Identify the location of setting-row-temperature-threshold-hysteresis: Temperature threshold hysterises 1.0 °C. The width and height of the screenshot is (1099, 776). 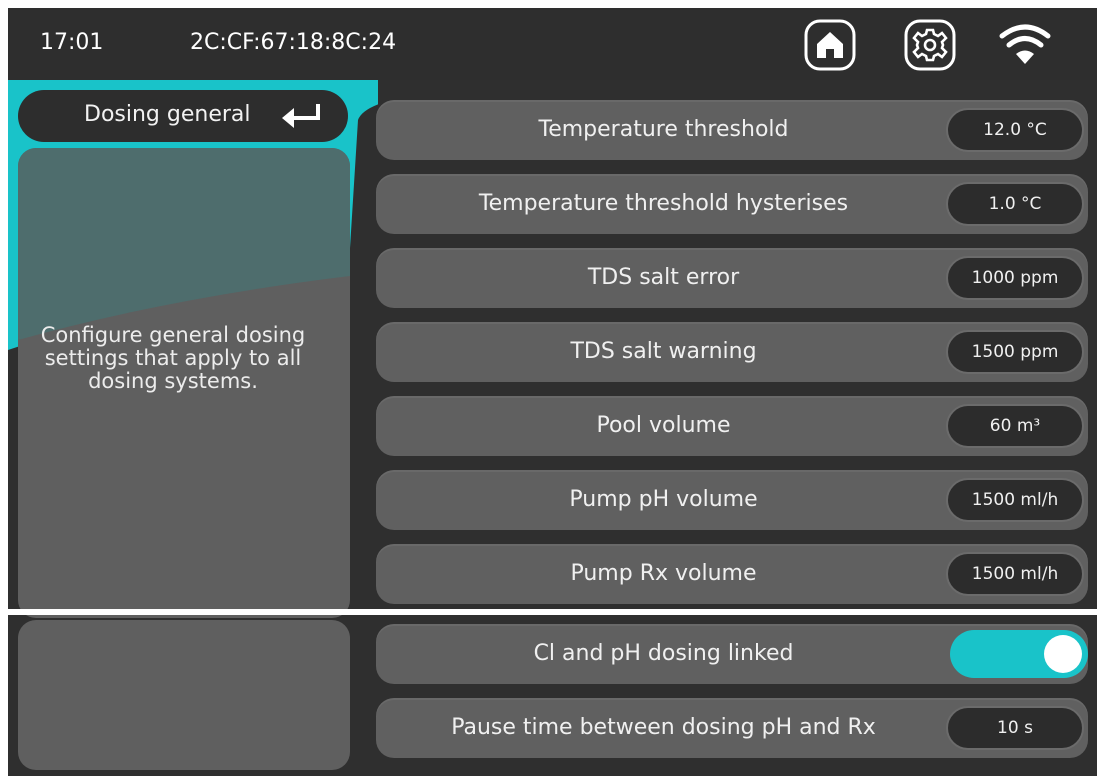
(732, 204).